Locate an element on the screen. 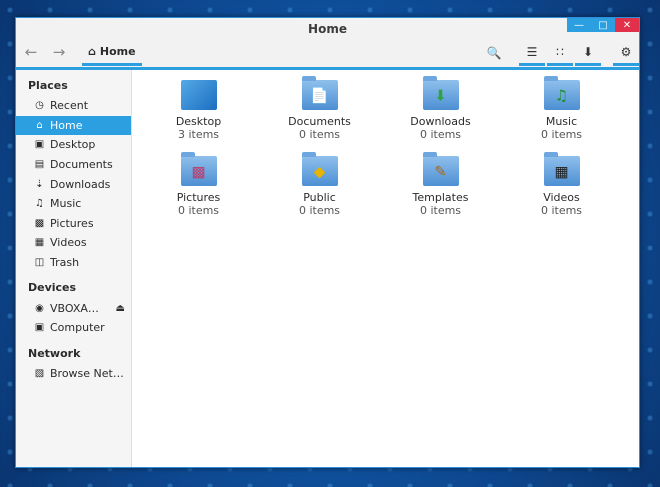 The width and height of the screenshot is (660, 487). downloads-folder-icon: ⬇ is located at coordinates (440, 93).